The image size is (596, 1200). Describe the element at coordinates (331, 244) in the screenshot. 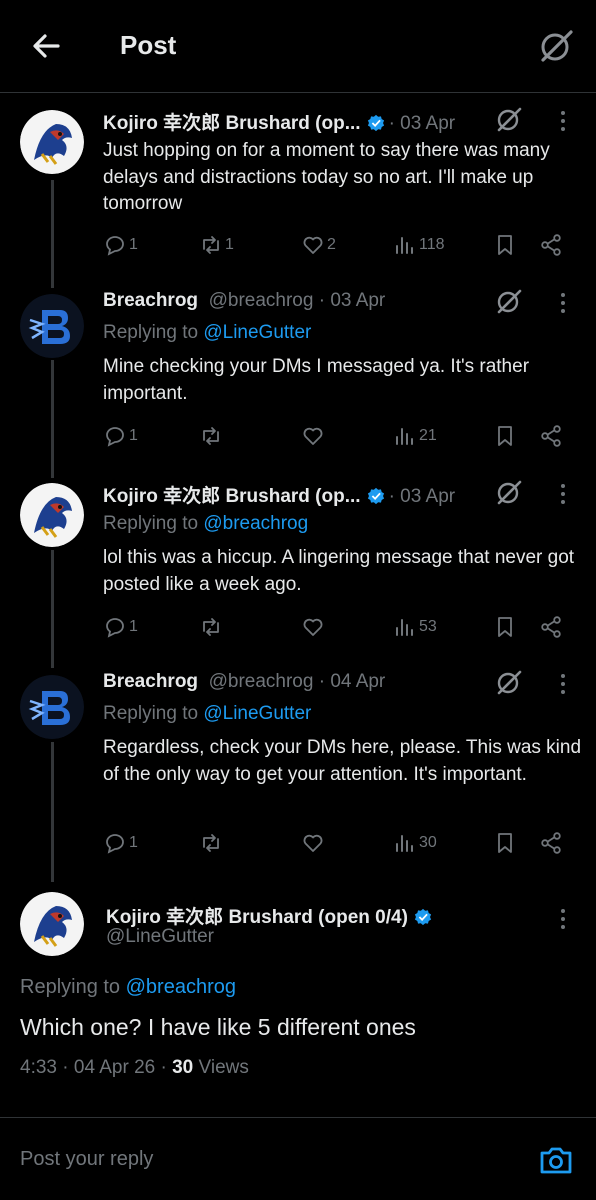

I see `like-count: 2` at that location.